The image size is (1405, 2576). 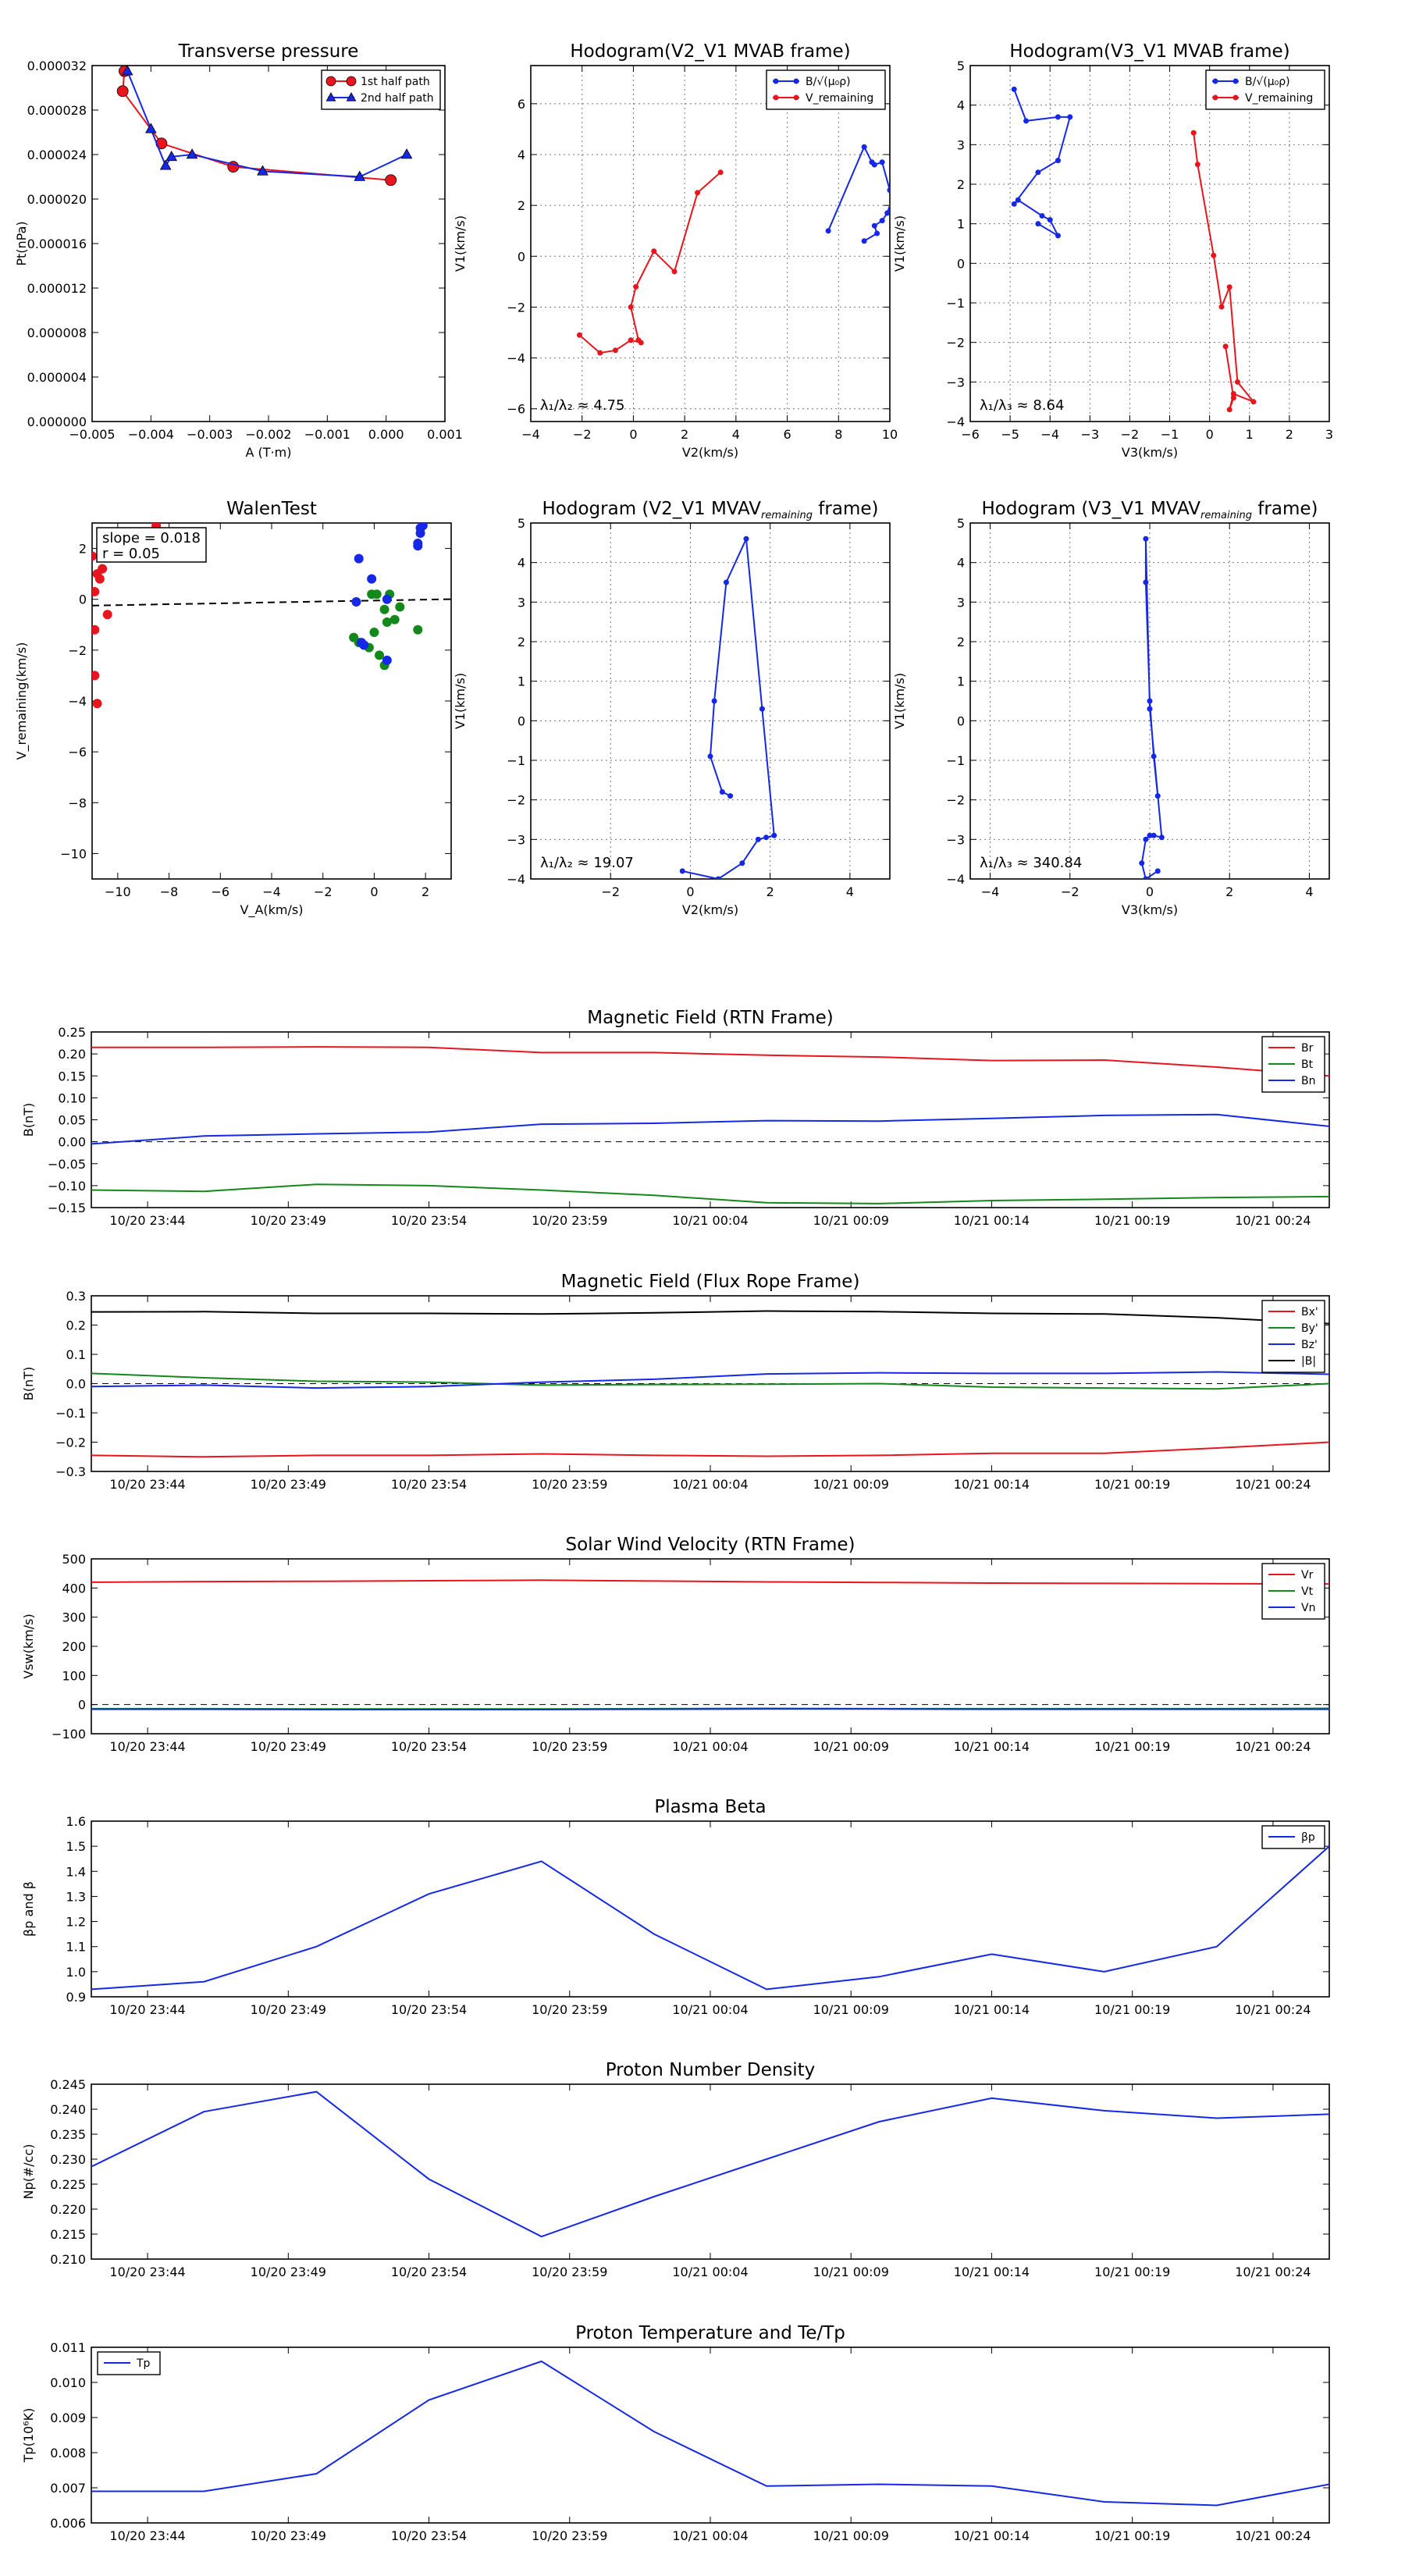 What do you see at coordinates (76, 1354) in the screenshot?
I see `y-tick-label: 0.1` at bounding box center [76, 1354].